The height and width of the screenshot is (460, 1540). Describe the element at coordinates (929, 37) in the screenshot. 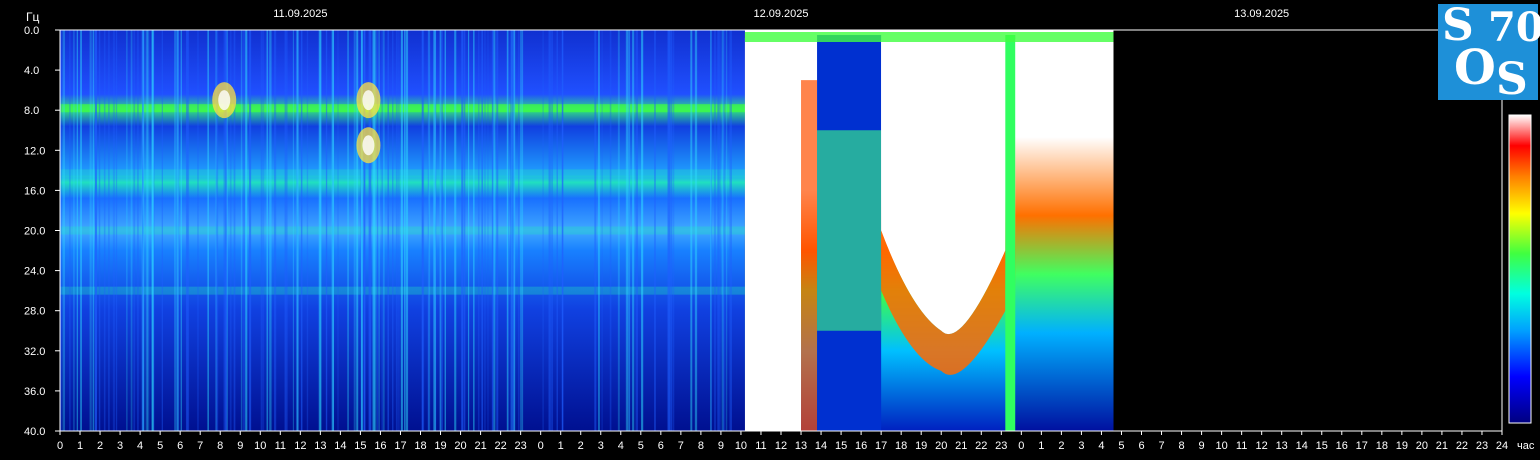

I see `burst-top-band` at that location.